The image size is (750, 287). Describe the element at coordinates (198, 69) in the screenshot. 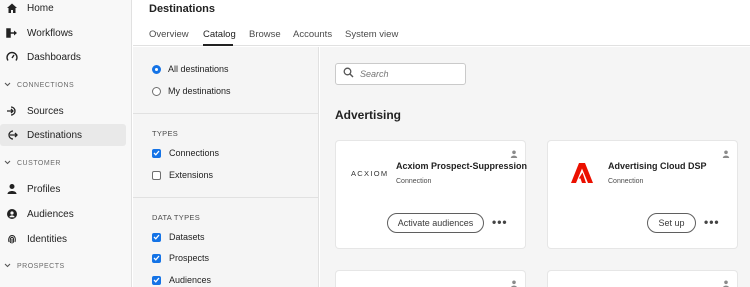

I see `radio-label: All destinations` at that location.